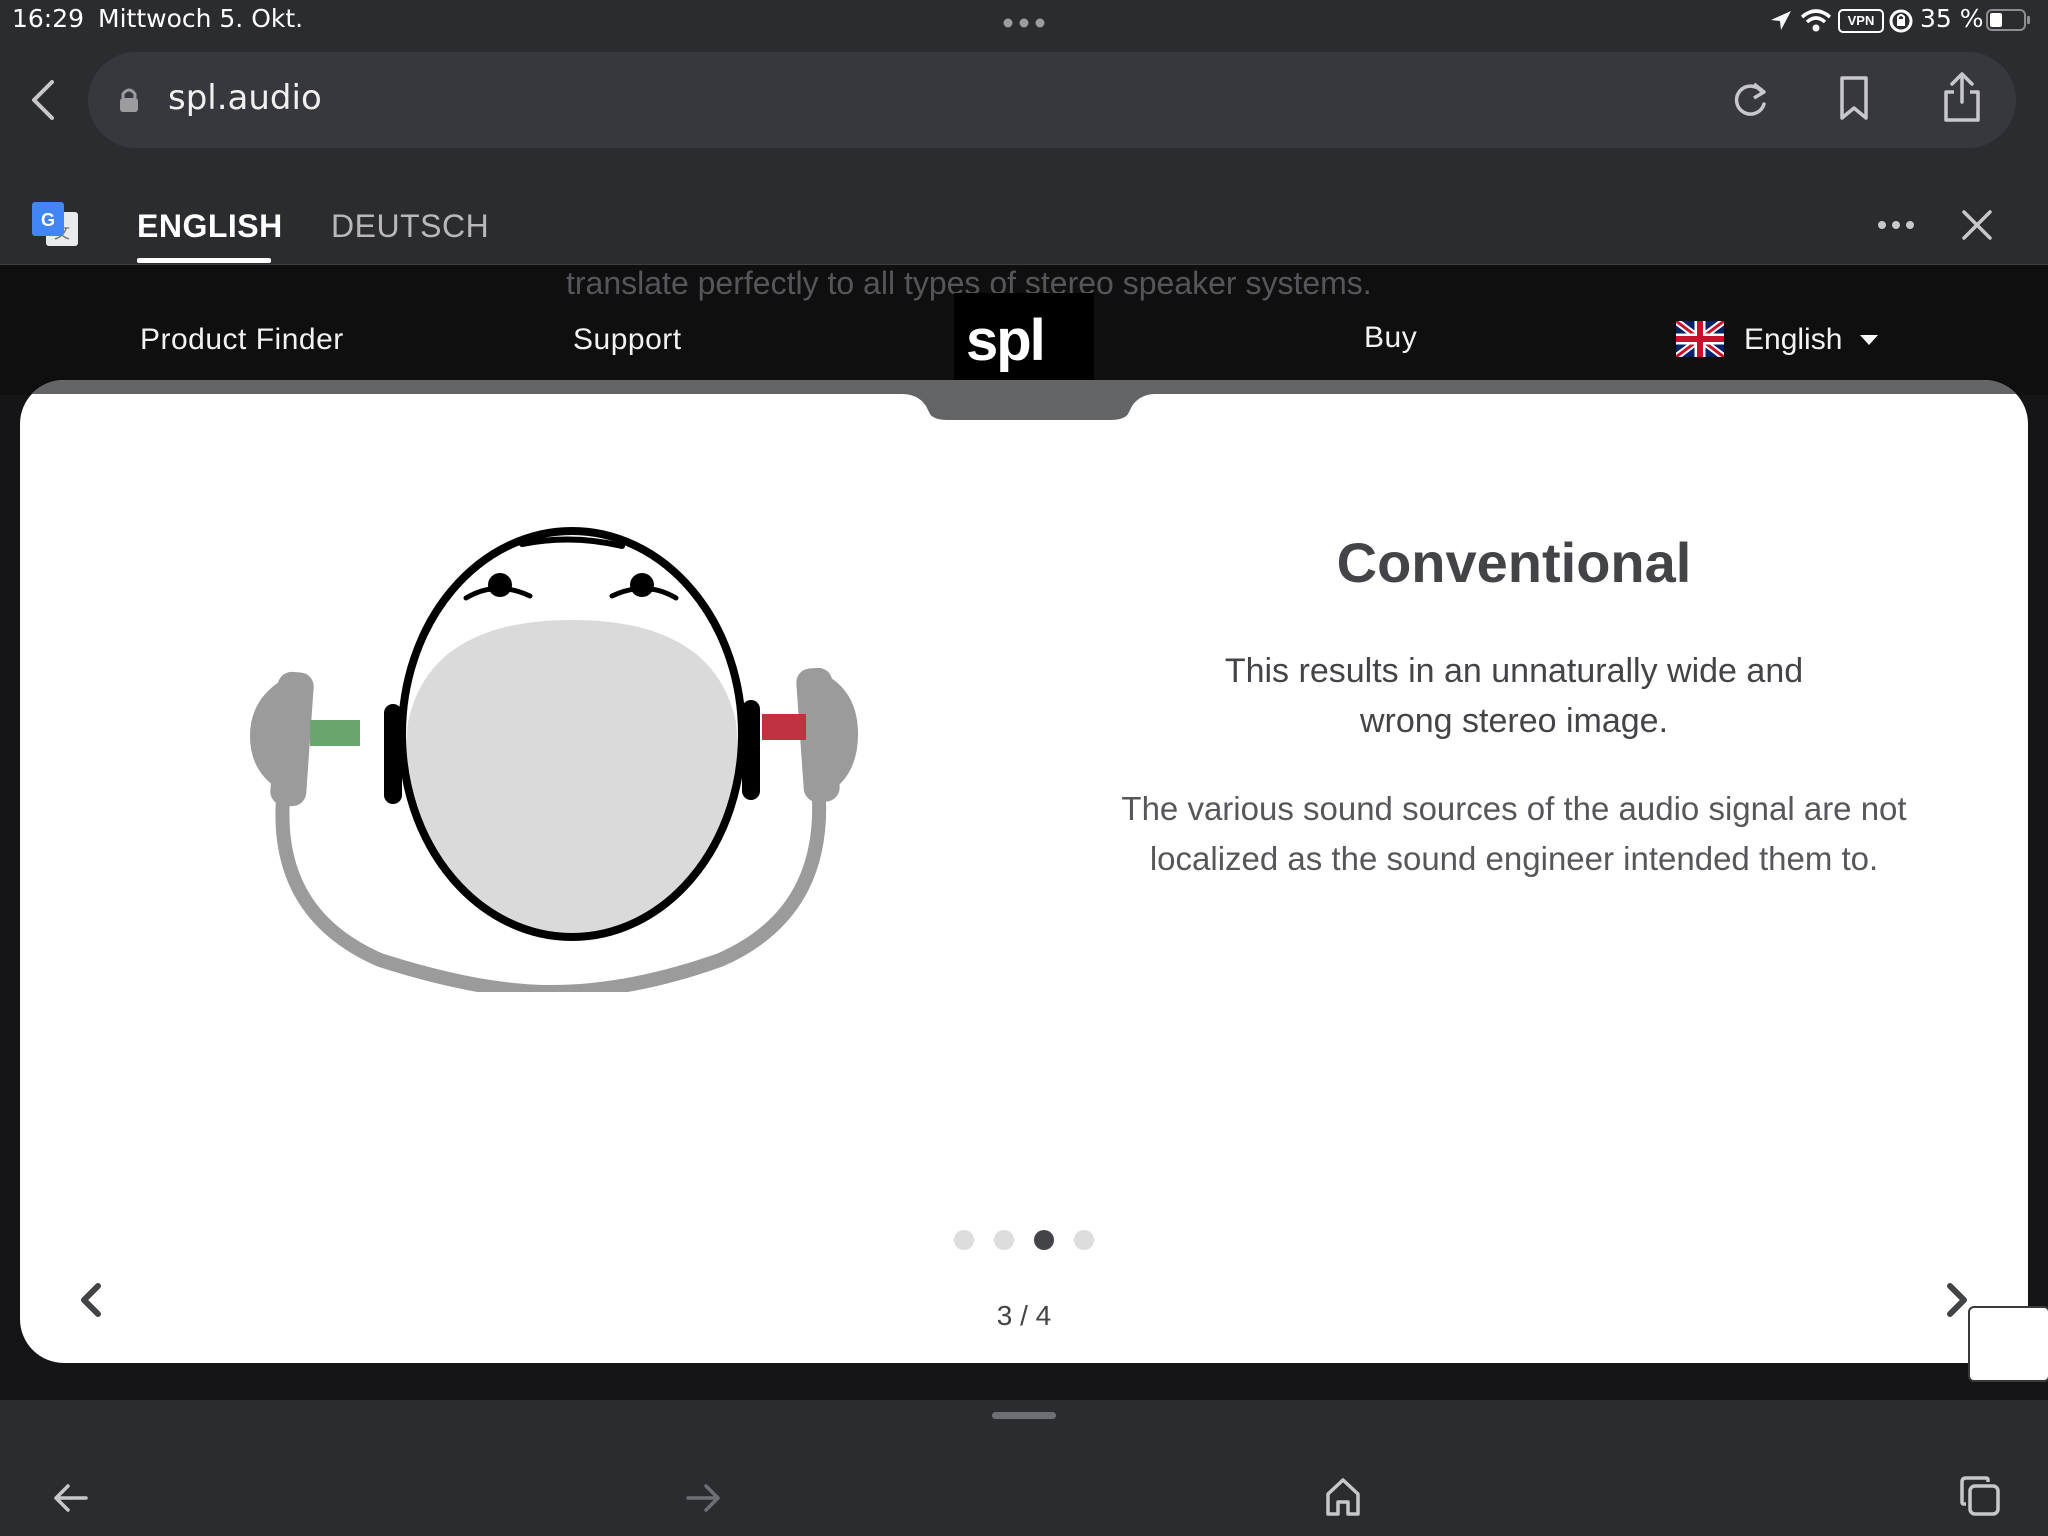 This screenshot has height=1536, width=2048. Describe the element at coordinates (1024, 1240) in the screenshot. I see `slide-pagination` at that location.